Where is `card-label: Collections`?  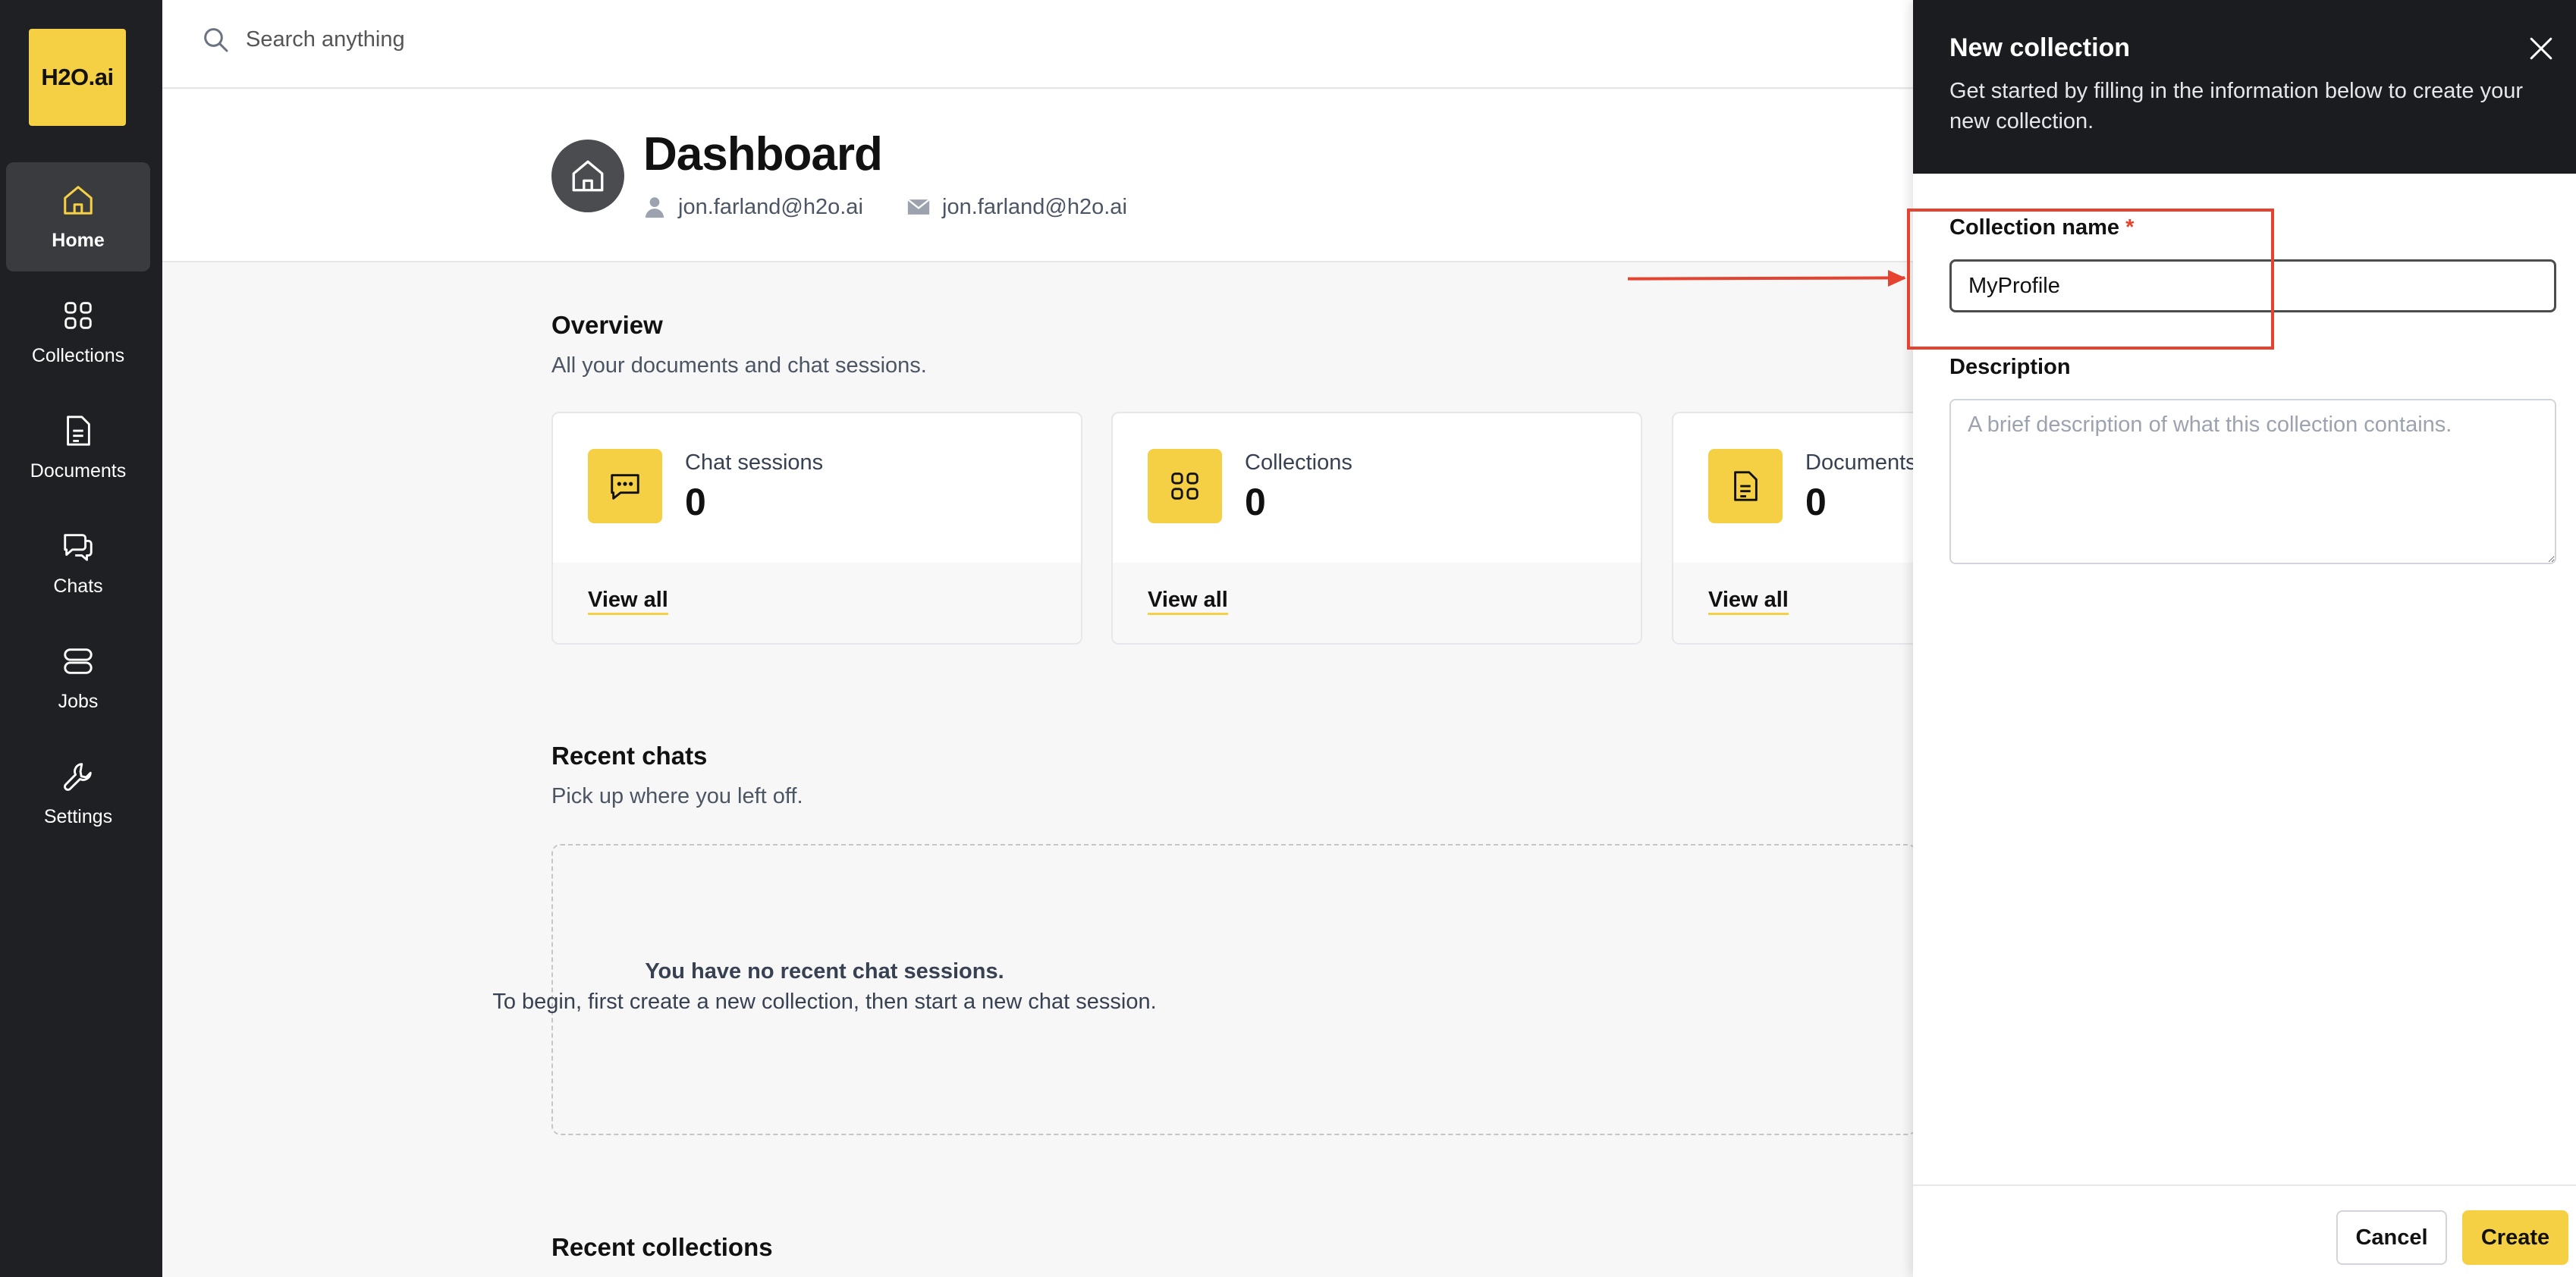 card-label: Collections is located at coordinates (1298, 463).